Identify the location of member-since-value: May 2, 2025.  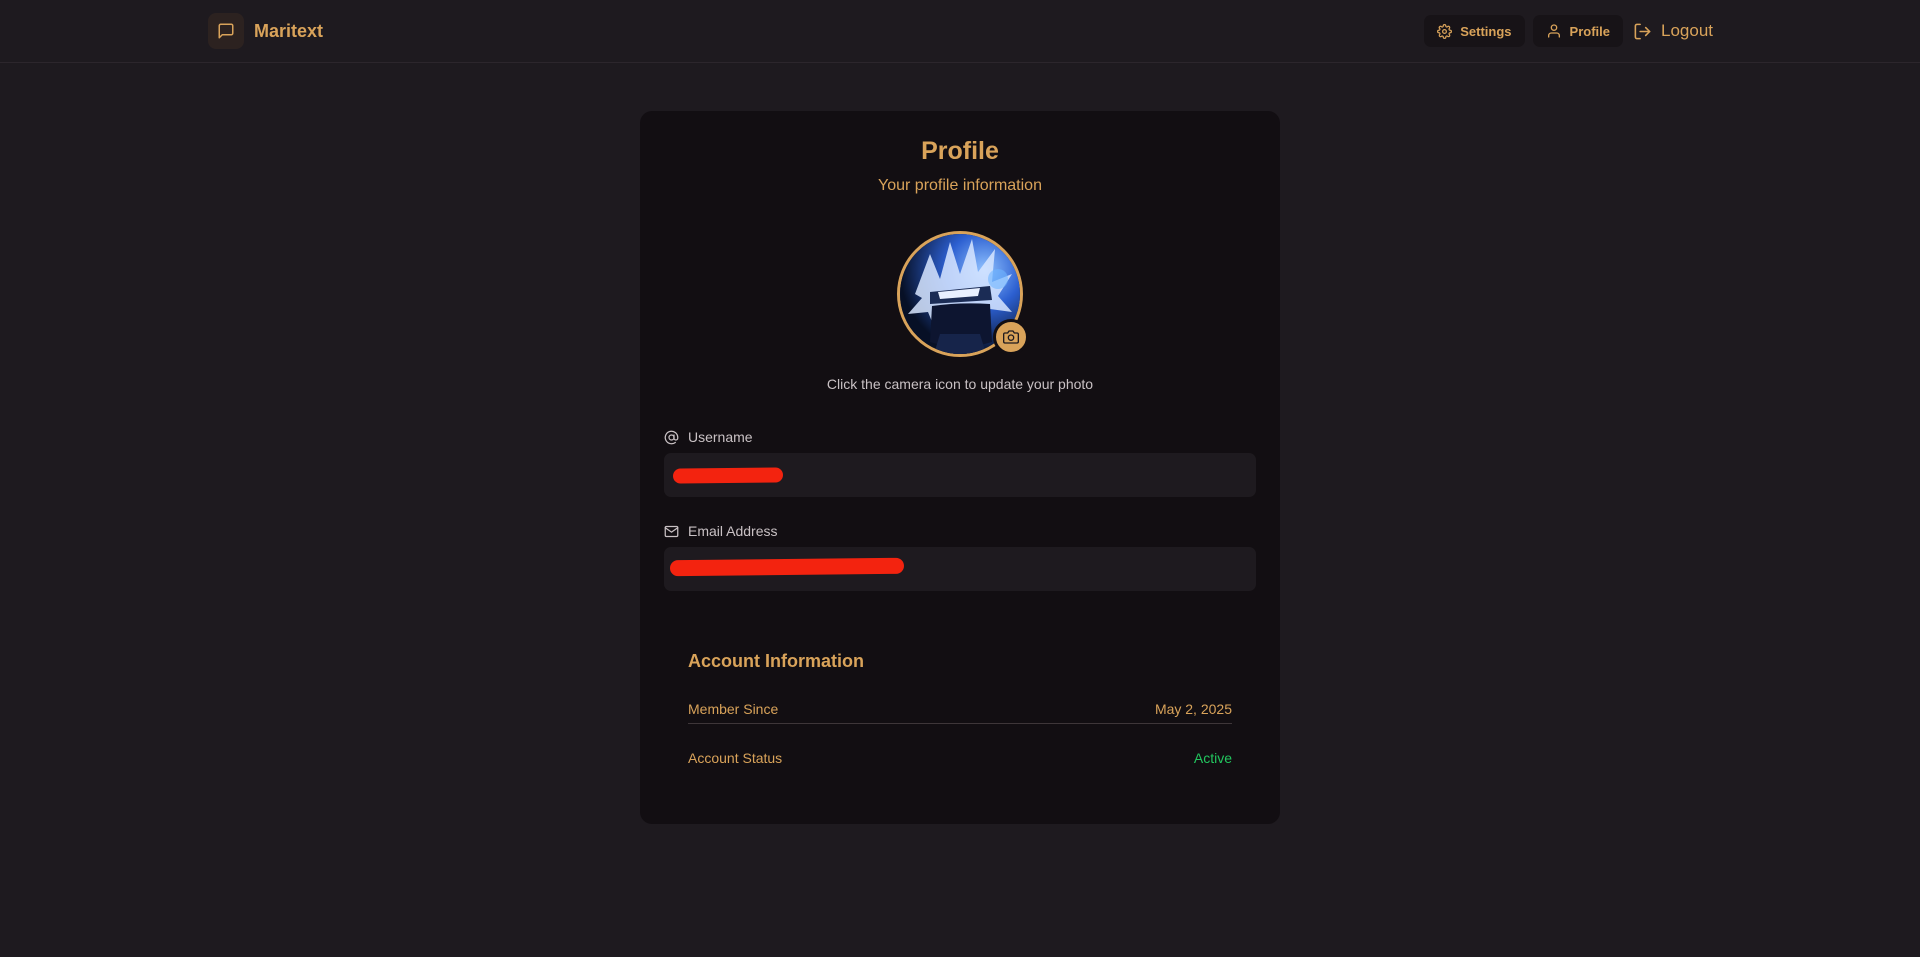
(1193, 708).